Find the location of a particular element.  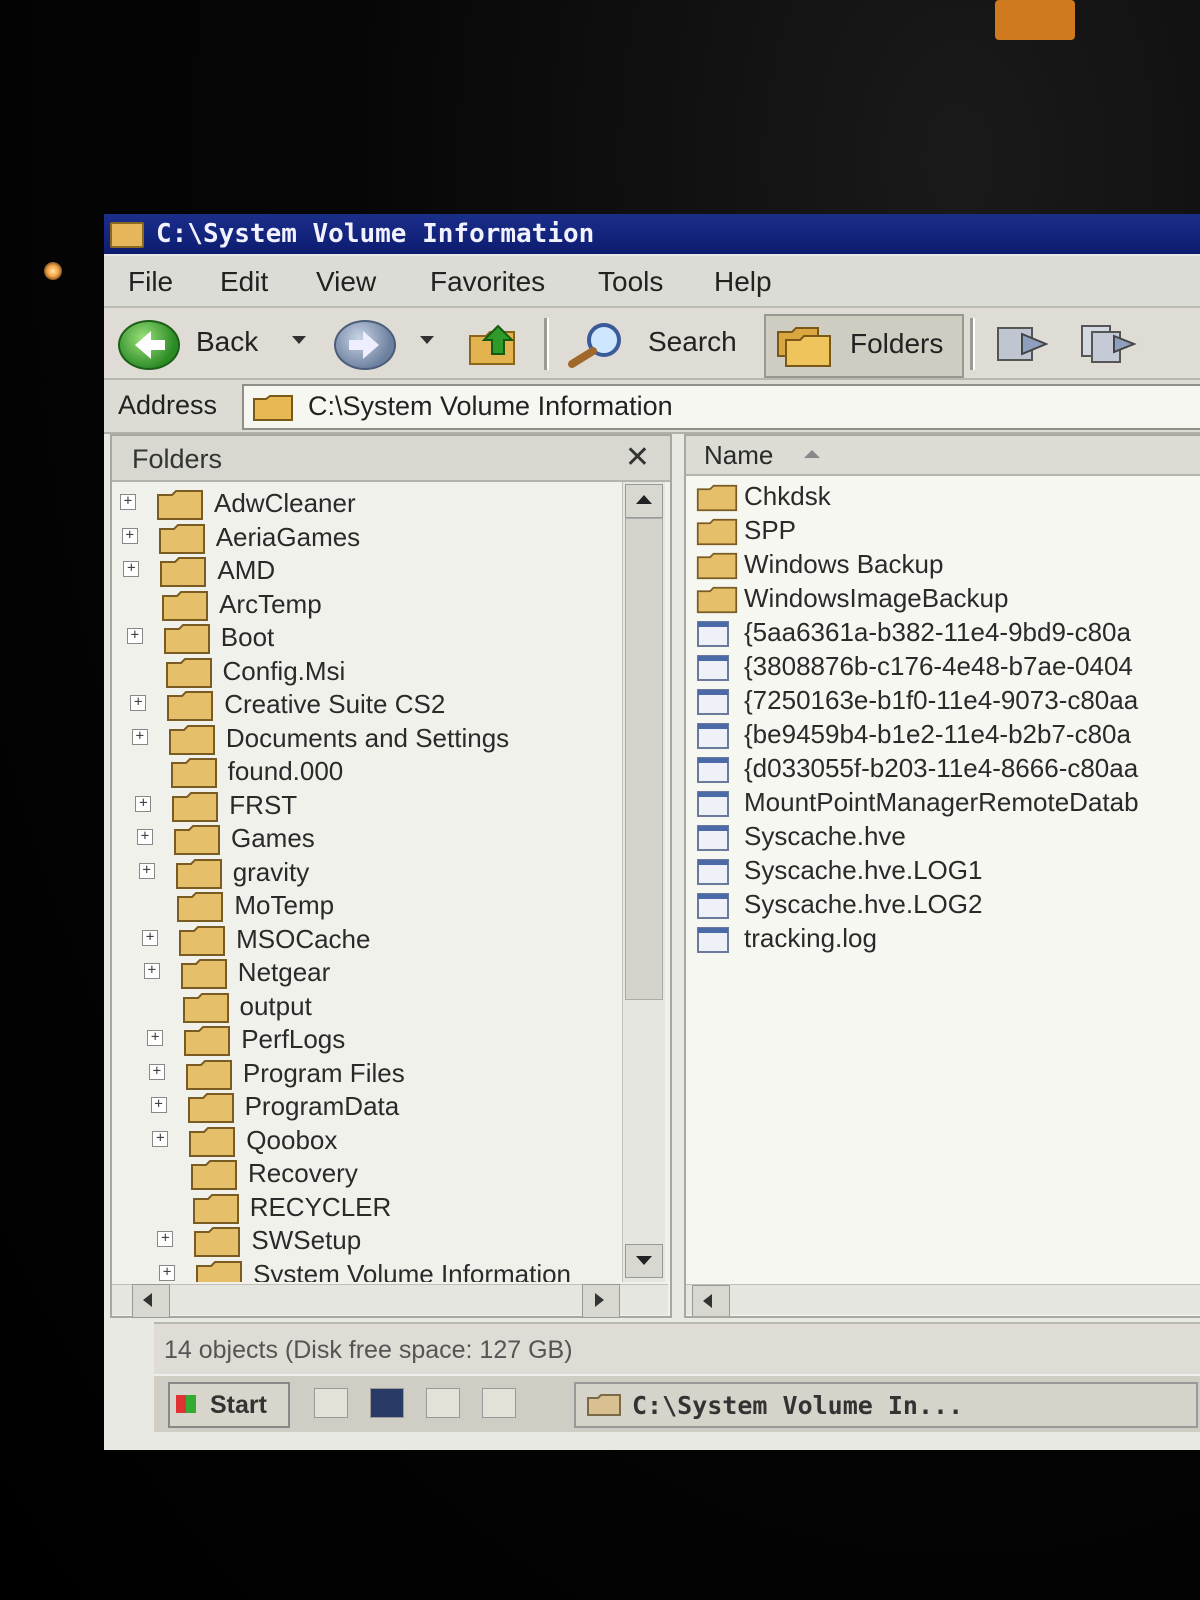

file-list-item: Syscache.hve.LOG1 is located at coordinates (946, 871).